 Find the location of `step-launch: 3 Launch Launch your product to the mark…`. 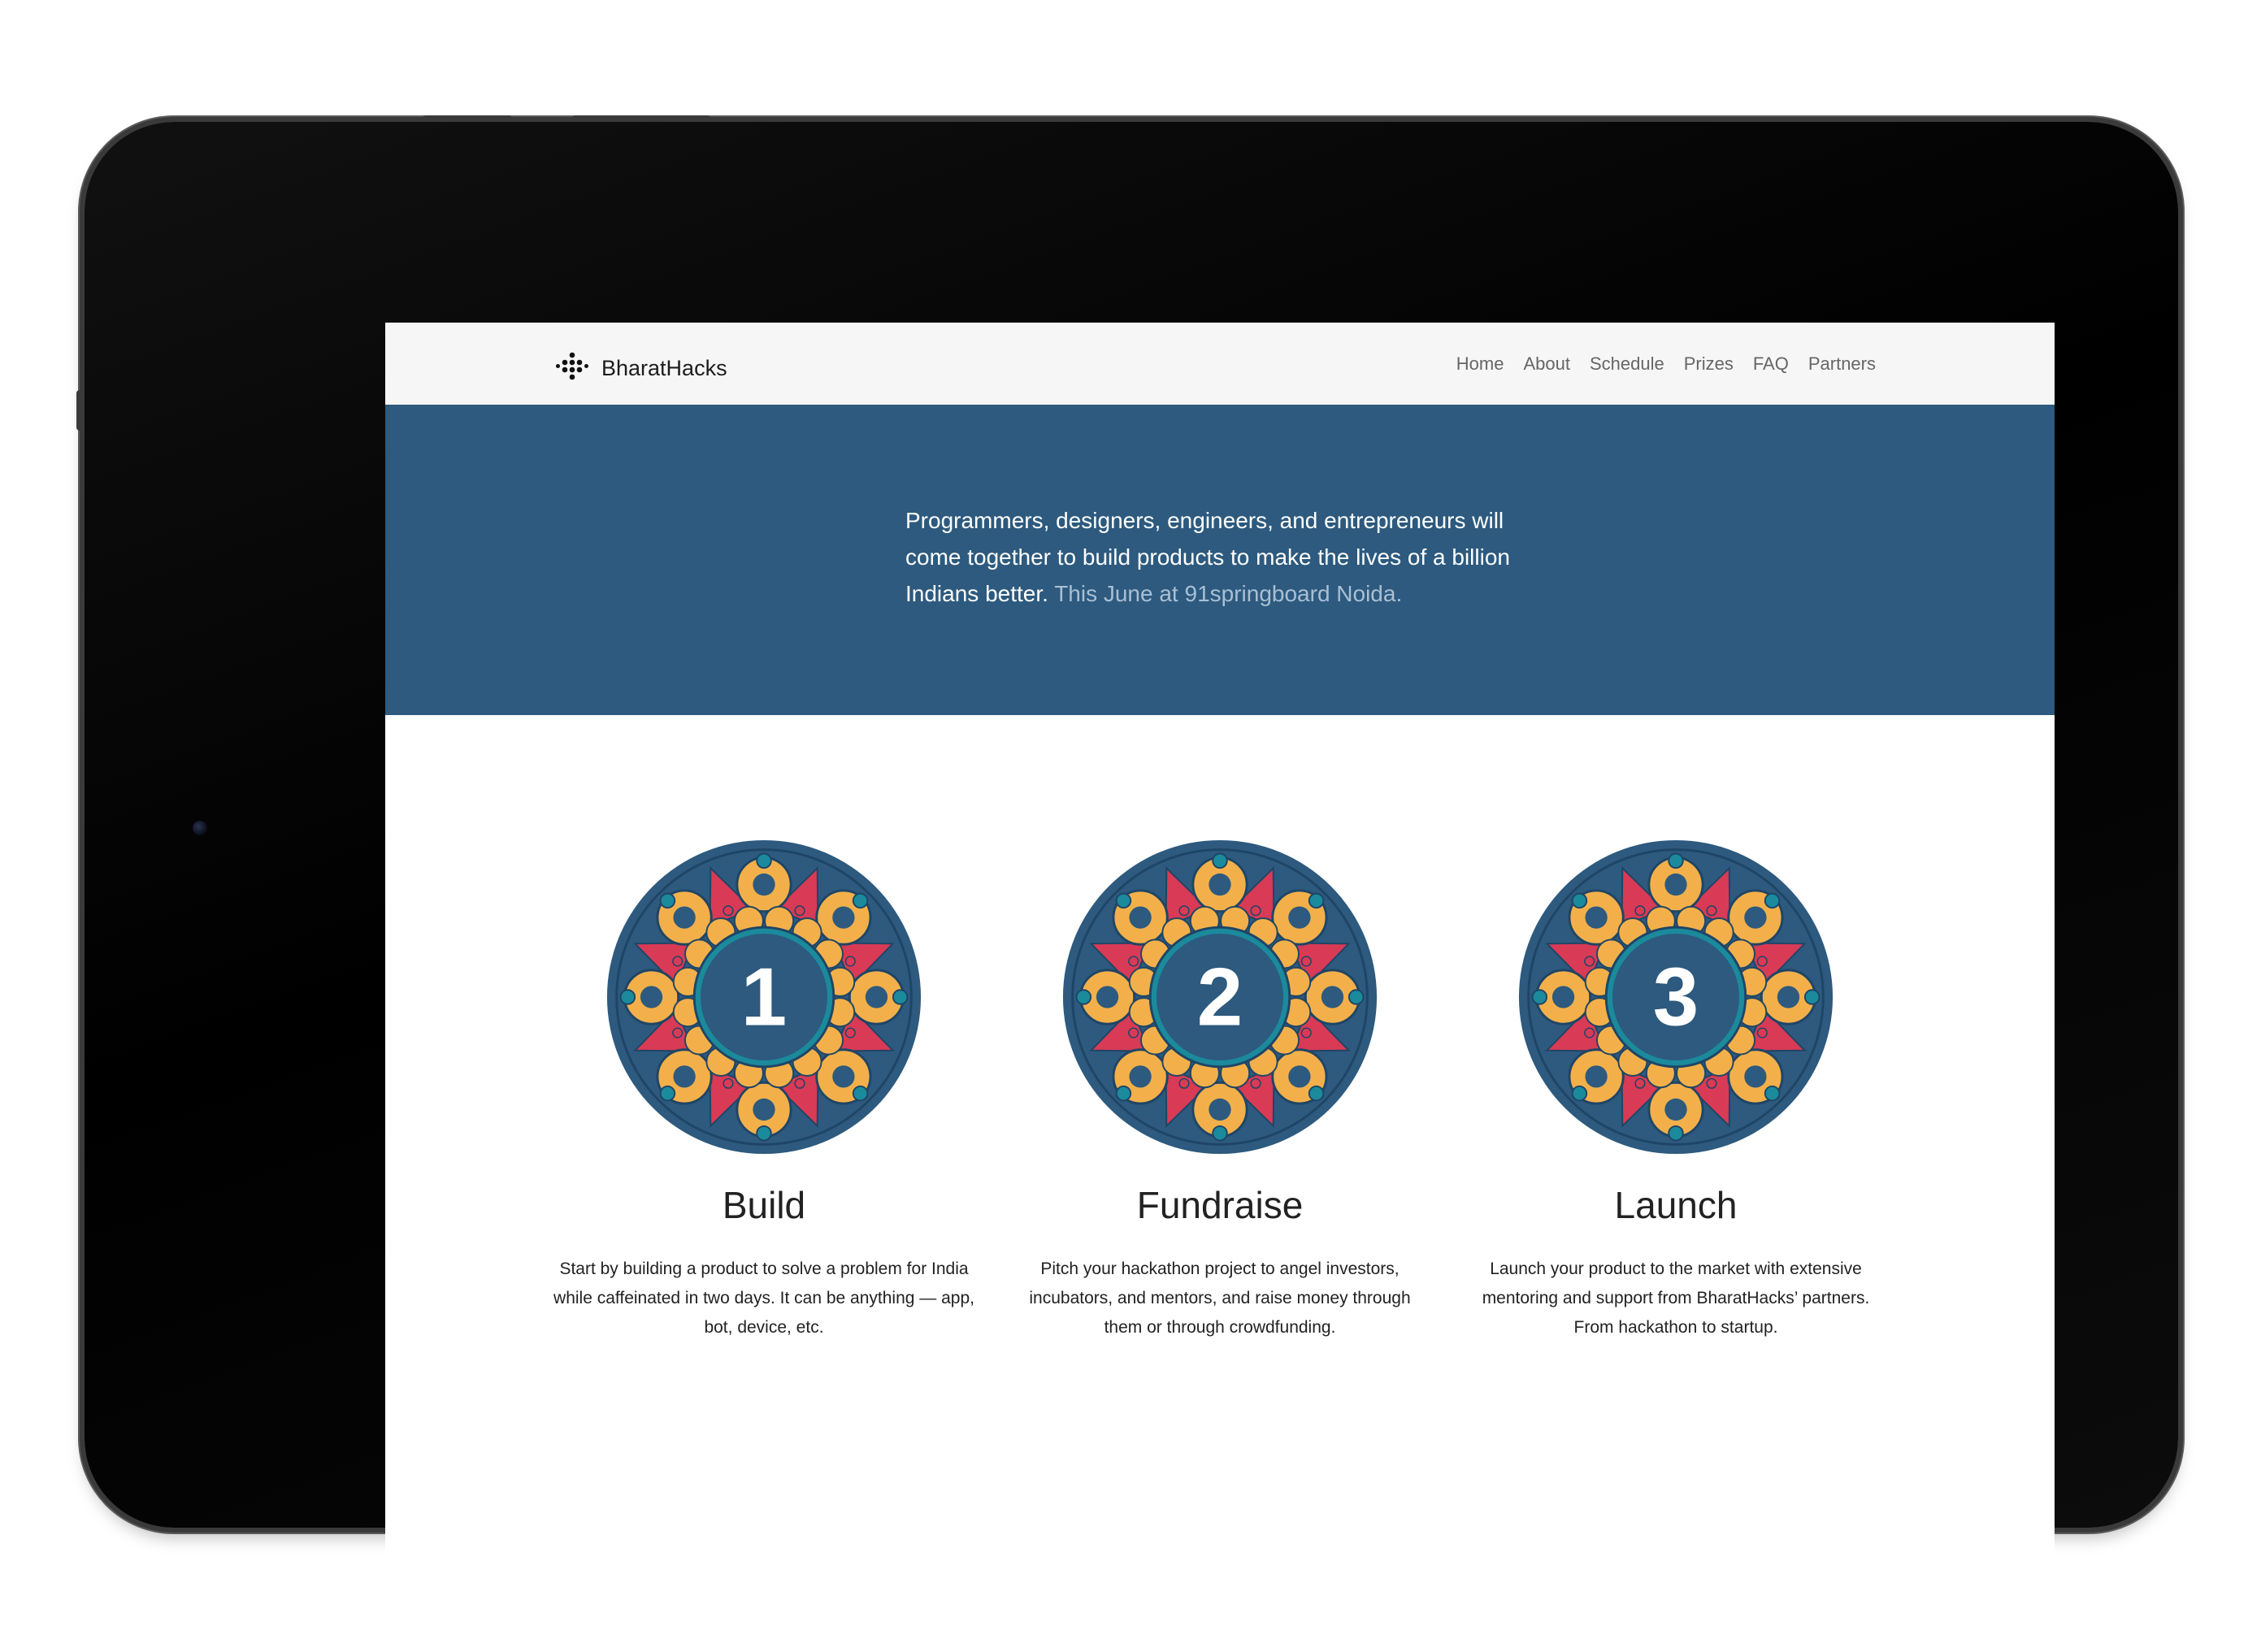

step-launch: 3 Launch Launch your product to the mark… is located at coordinates (1675, 1090).